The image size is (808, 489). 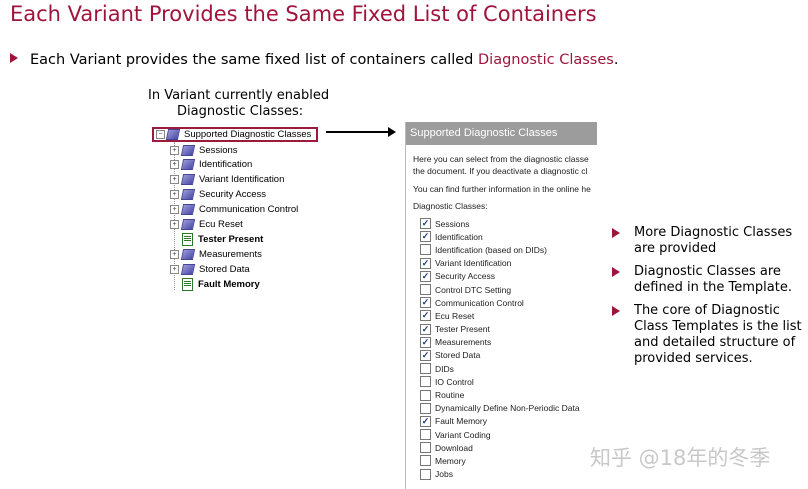 What do you see at coordinates (444, 368) in the screenshot?
I see `checkbox-label: DIDs` at bounding box center [444, 368].